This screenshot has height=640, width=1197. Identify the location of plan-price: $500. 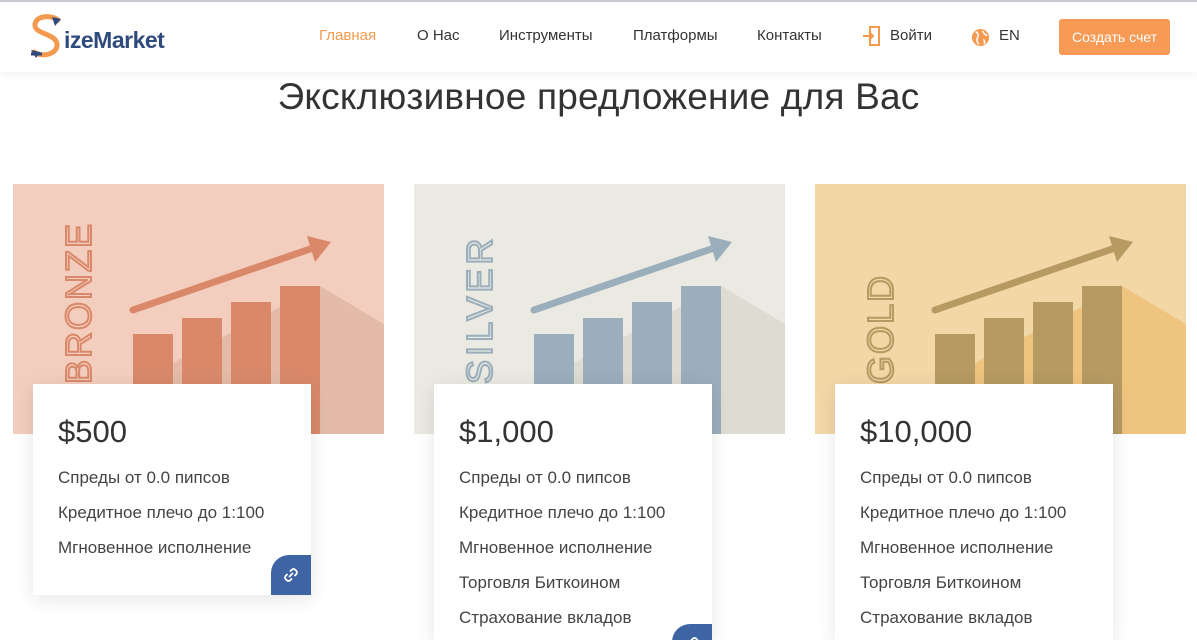
(92, 431).